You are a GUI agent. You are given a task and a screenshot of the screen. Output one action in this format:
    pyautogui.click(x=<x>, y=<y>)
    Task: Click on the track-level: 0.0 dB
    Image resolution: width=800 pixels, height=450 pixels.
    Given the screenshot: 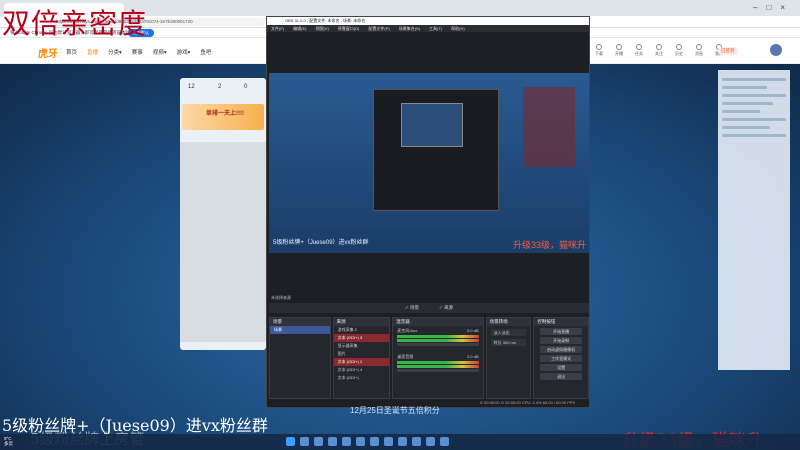 What is the action you would take?
    pyautogui.click(x=473, y=356)
    